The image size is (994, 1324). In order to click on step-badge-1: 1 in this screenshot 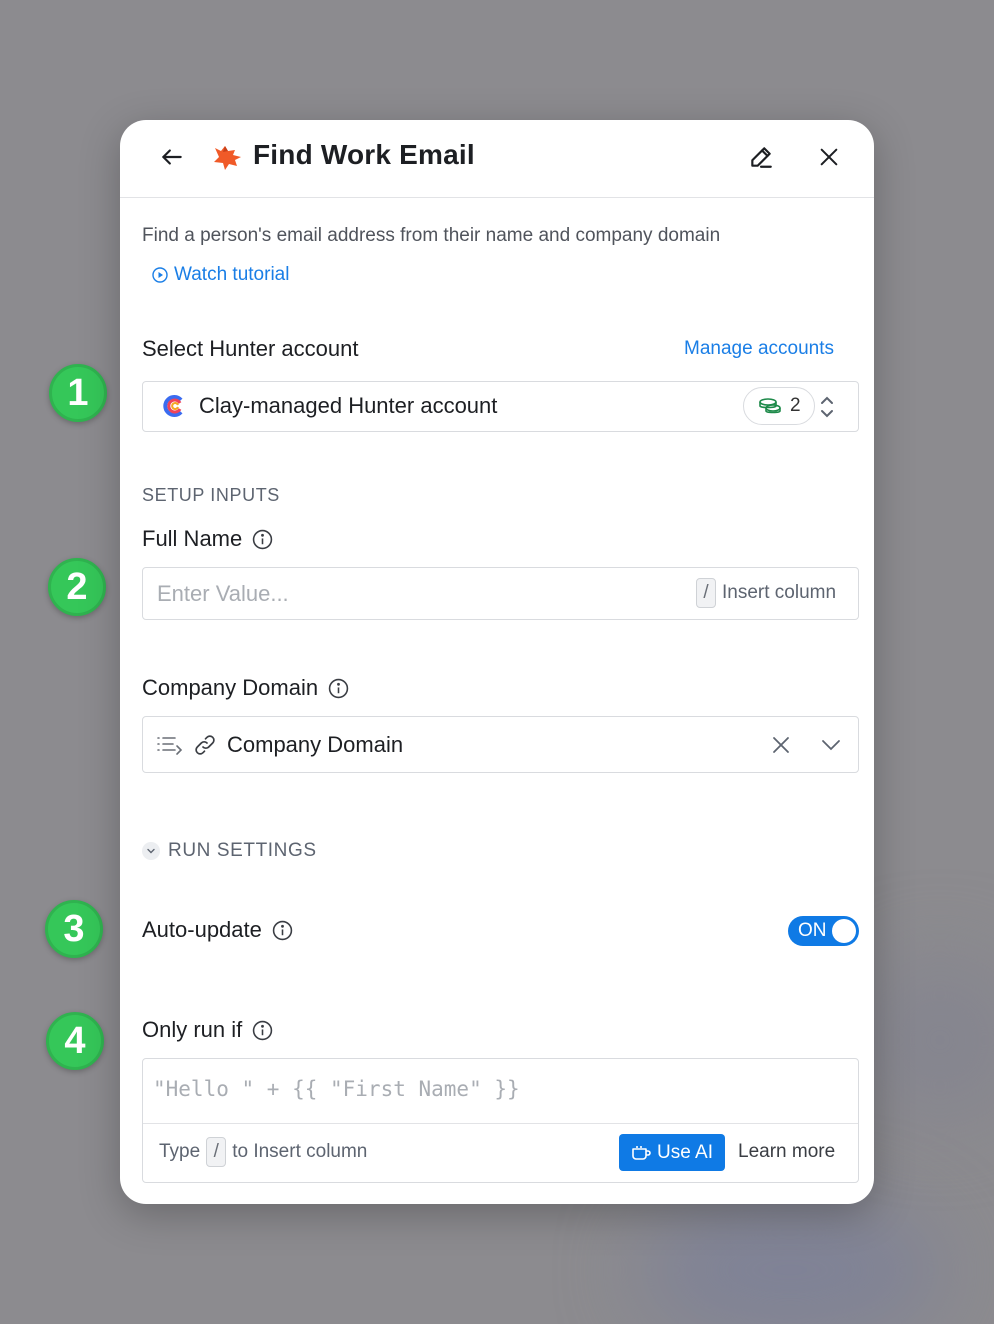, I will do `click(78, 393)`.